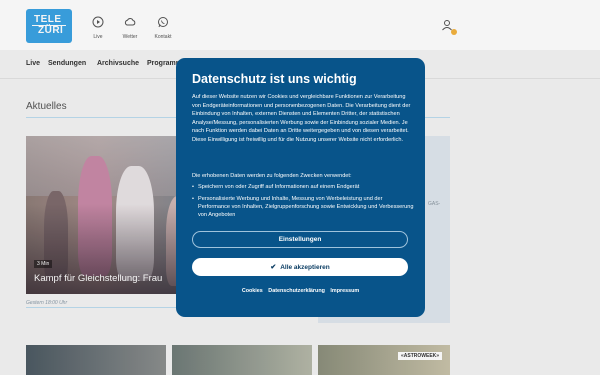  What do you see at coordinates (273, 267) in the screenshot?
I see `checkmark-icon: ✔` at bounding box center [273, 267].